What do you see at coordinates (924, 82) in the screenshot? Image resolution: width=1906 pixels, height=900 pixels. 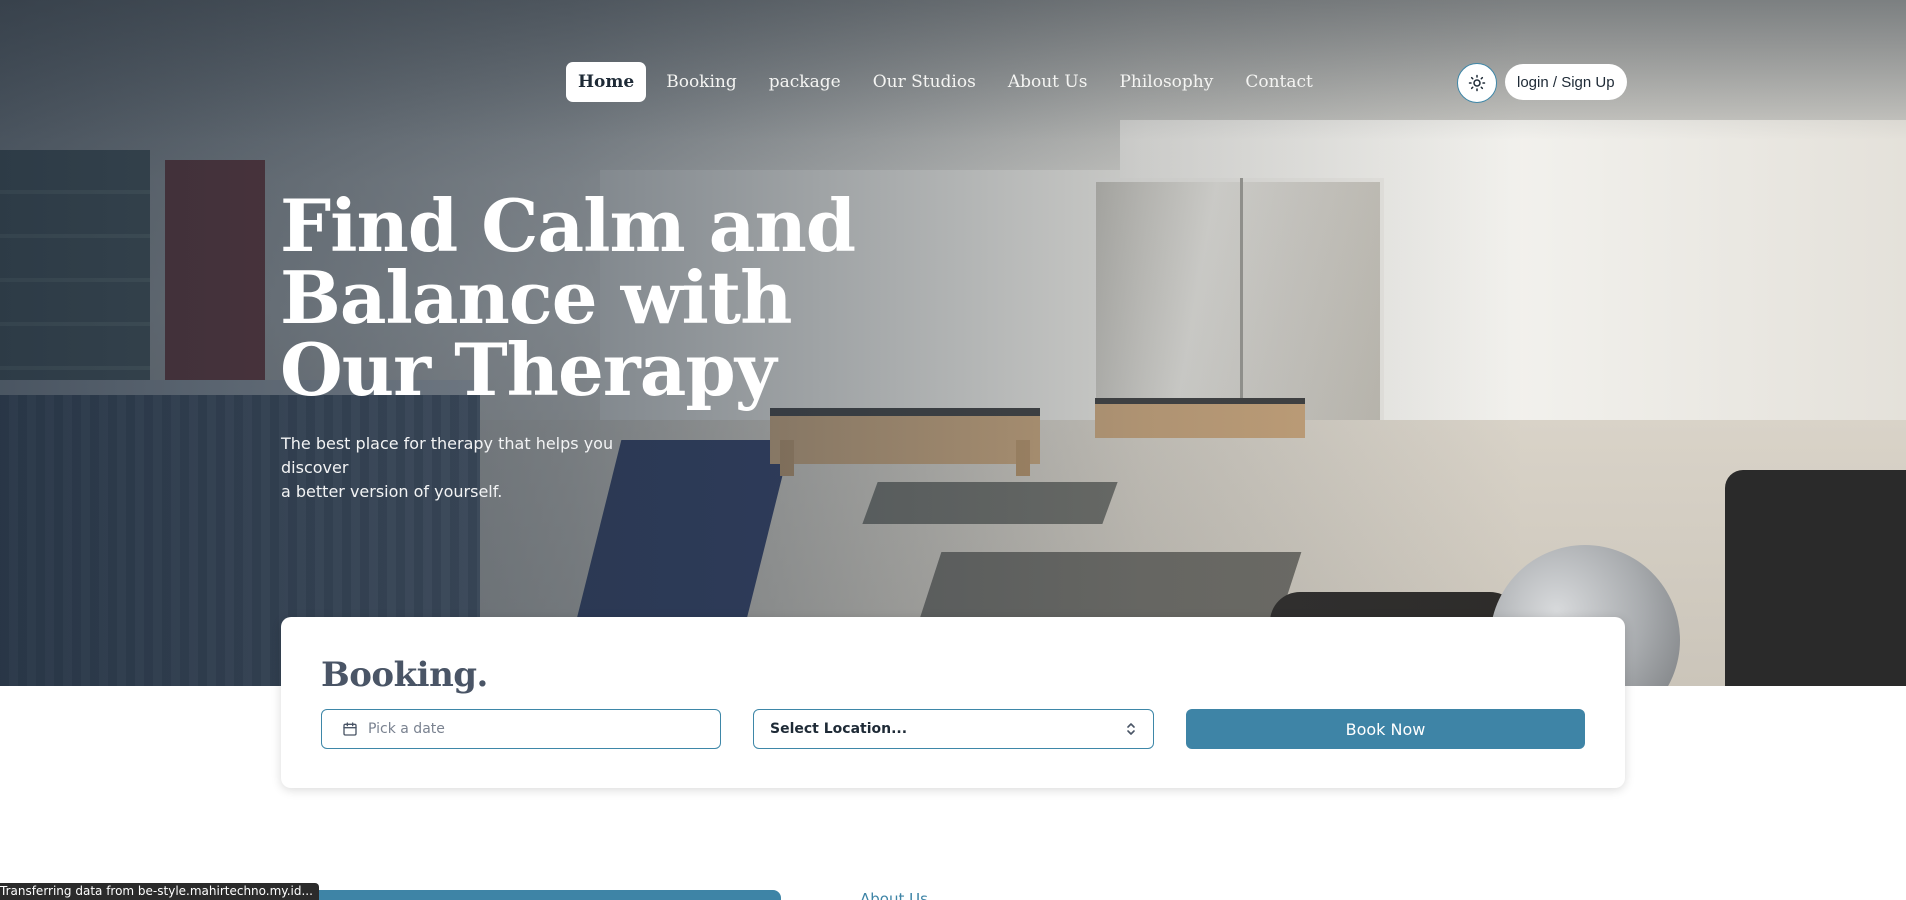 I see `nav-item-our-studios: Our Studios` at bounding box center [924, 82].